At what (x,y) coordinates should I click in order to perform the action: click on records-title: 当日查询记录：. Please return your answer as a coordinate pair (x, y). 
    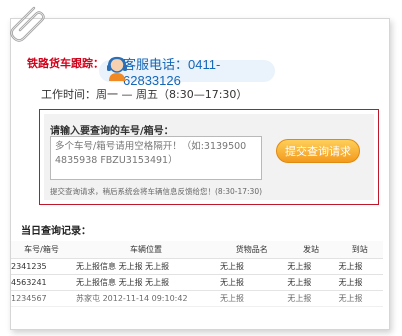
    Looking at the image, I should click on (56, 231).